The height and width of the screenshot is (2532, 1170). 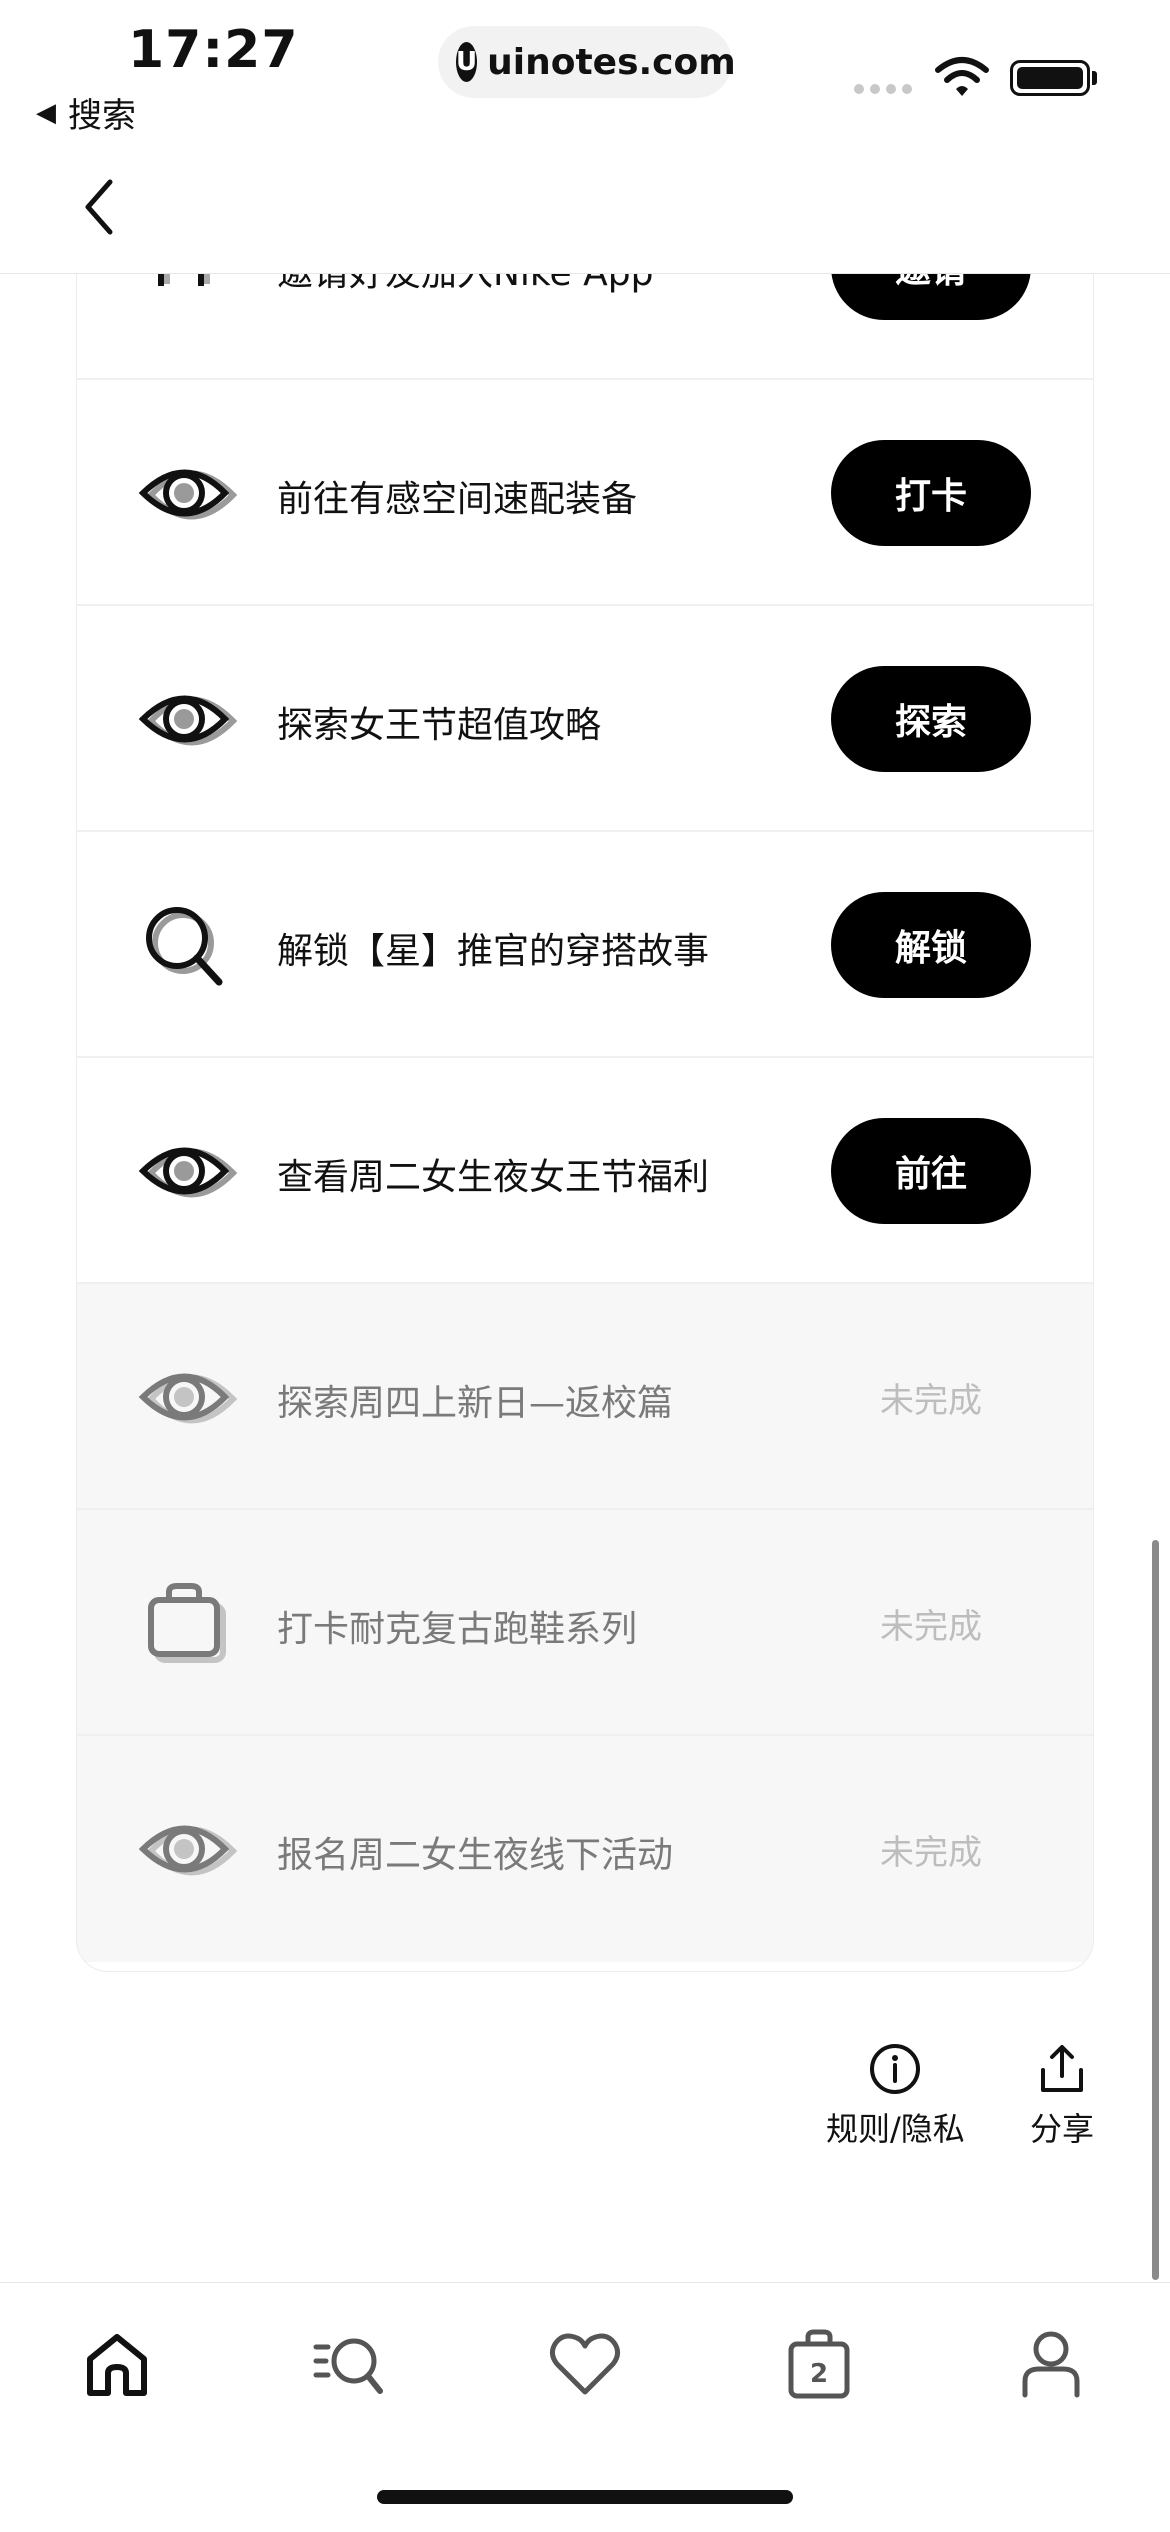 I want to click on tab-favorites, so click(x=585, y=2364).